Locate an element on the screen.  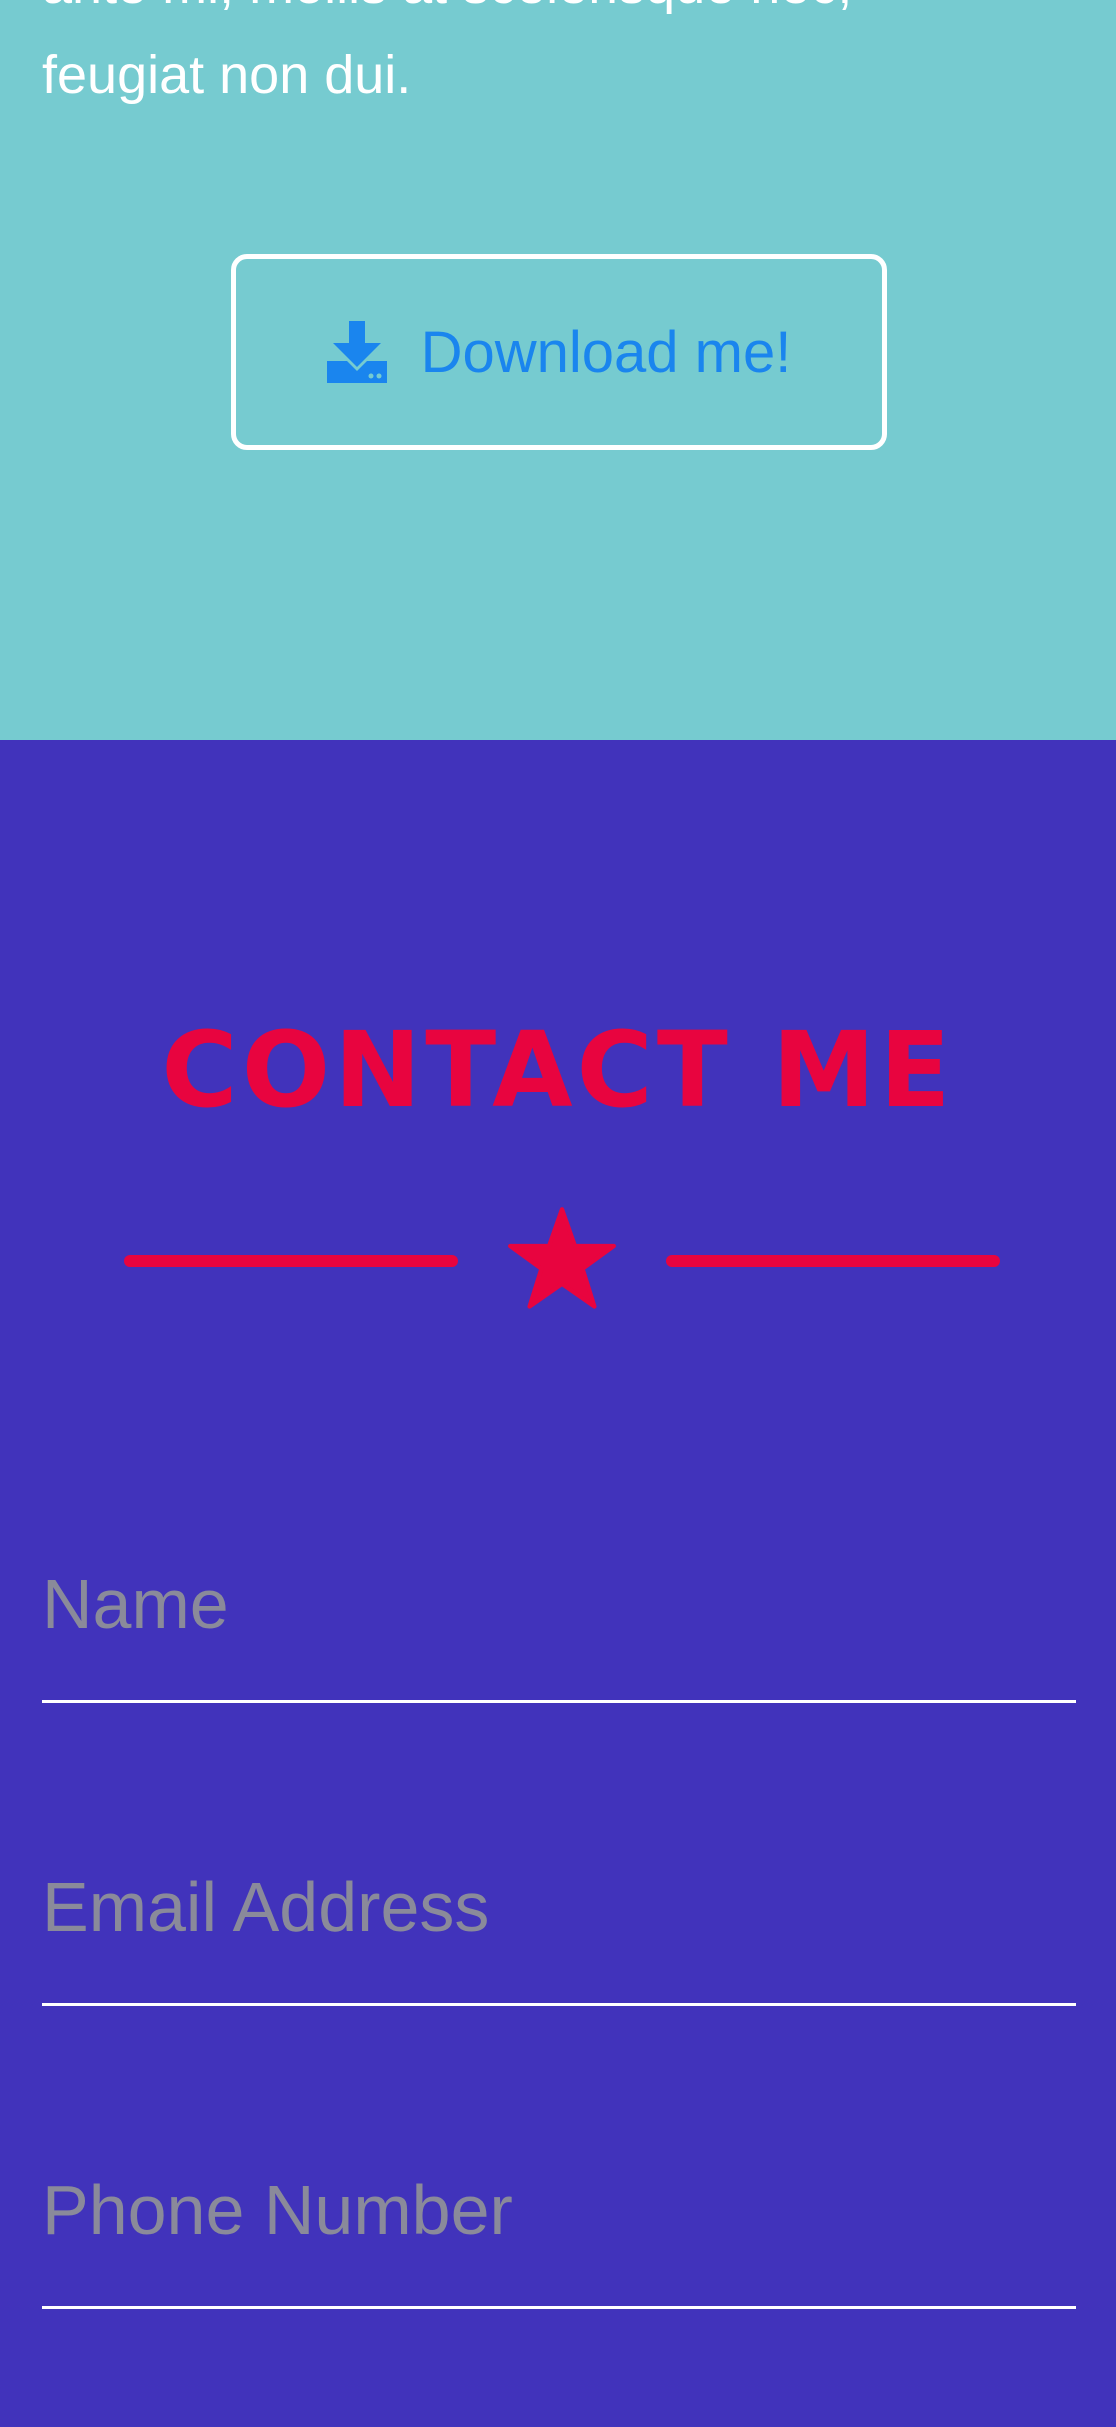
section-divider is located at coordinates (562, 1260).